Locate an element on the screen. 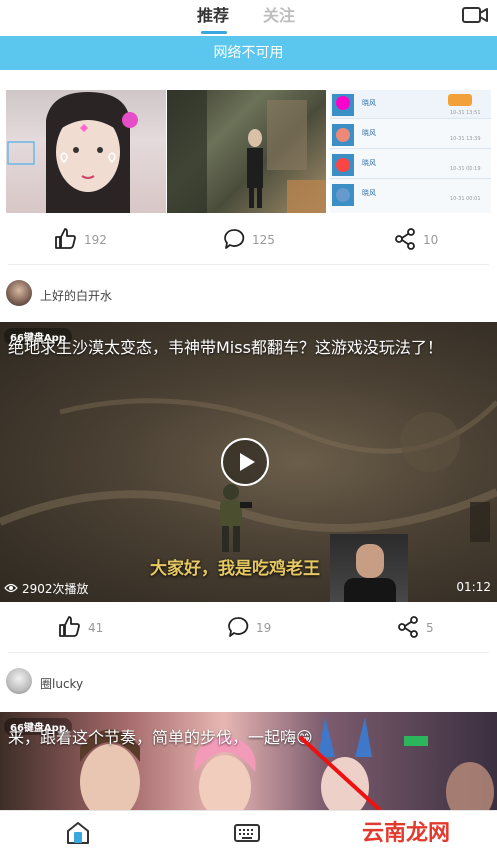  comment-button: 125 is located at coordinates (248, 240).